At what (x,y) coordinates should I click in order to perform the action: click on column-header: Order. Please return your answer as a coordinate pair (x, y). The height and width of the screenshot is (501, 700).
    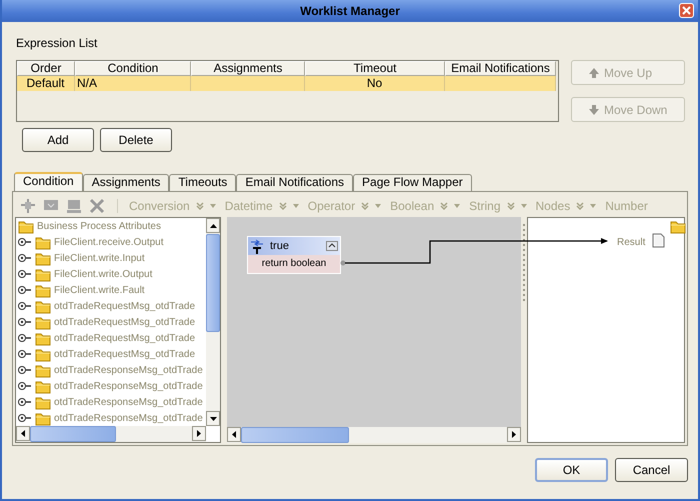
    Looking at the image, I should click on (46, 68).